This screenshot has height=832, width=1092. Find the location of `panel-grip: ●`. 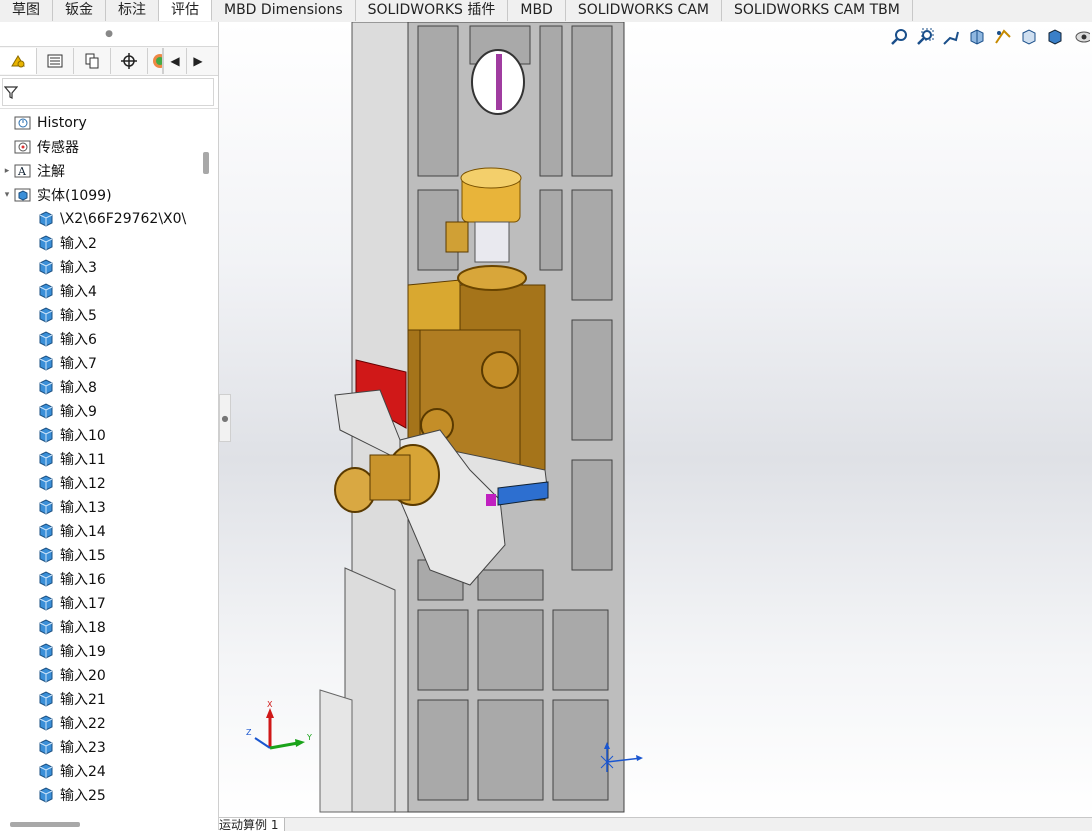

panel-grip: ● is located at coordinates (109, 34).